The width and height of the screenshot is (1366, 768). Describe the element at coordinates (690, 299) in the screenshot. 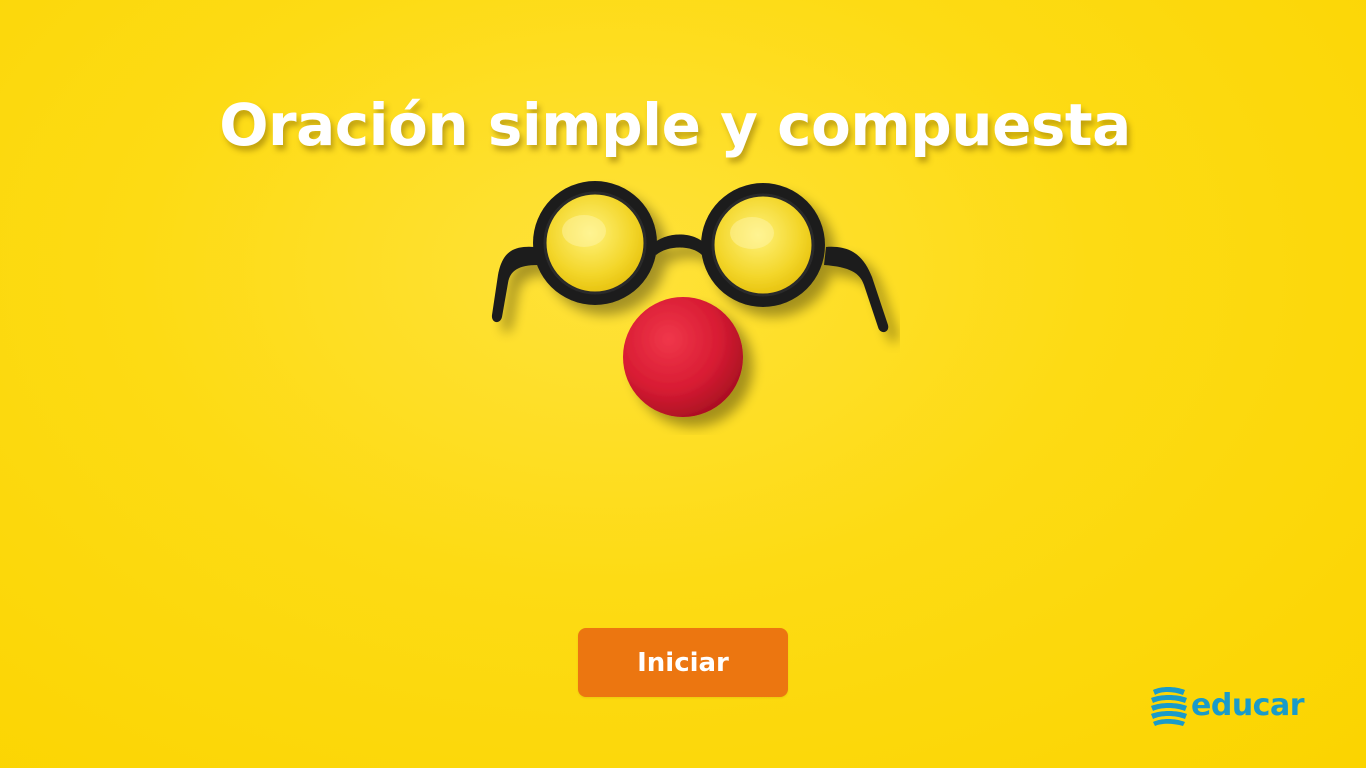

I see `clown-glasses-and-nose-icon` at that location.